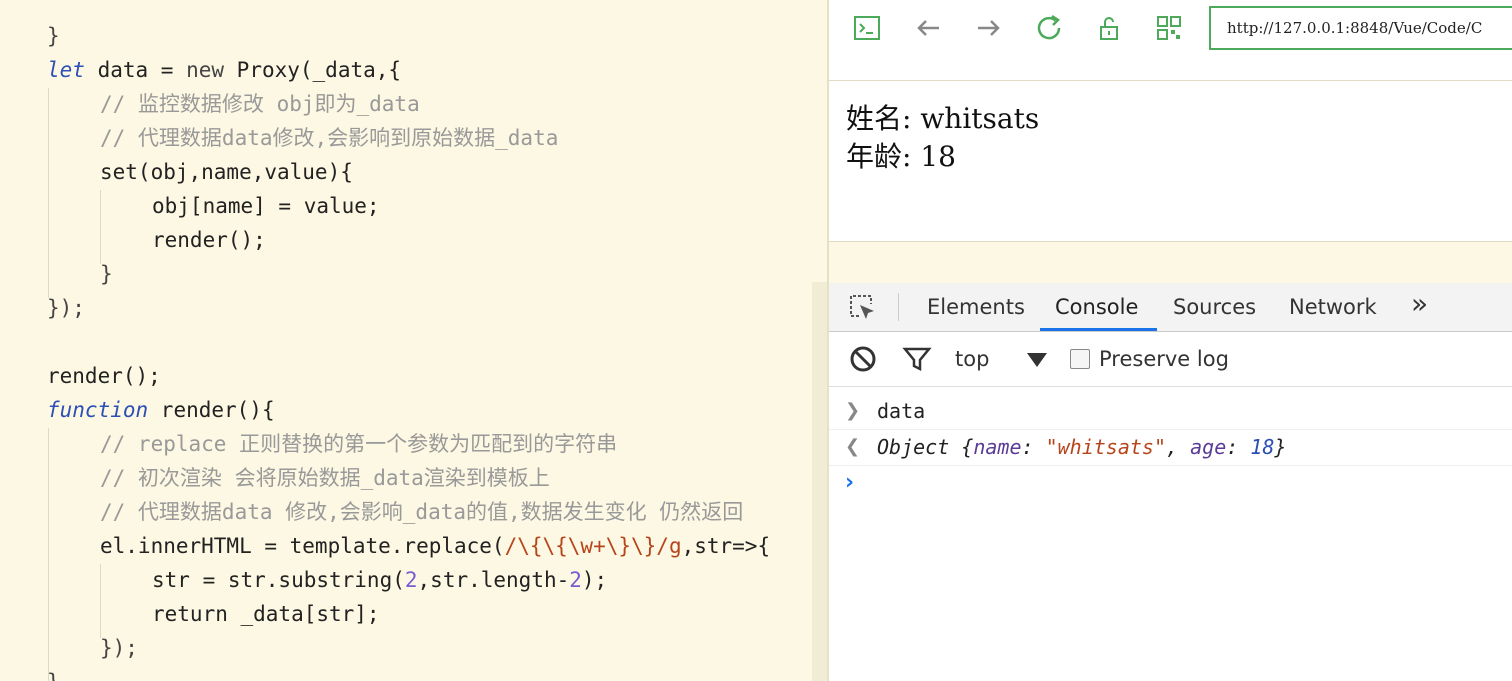  Describe the element at coordinates (867, 28) in the screenshot. I see `terminal-icon` at that location.